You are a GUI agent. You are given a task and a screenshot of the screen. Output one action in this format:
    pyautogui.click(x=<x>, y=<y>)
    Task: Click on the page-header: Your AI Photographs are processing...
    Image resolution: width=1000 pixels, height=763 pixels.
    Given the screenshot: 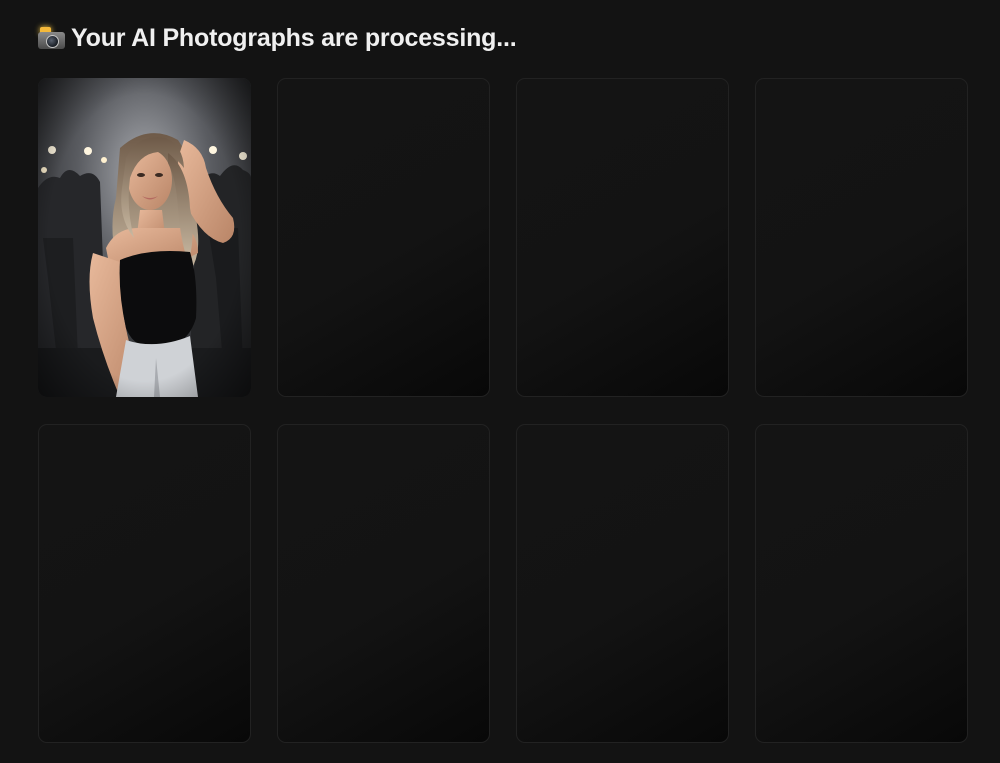 What is the action you would take?
    pyautogui.click(x=277, y=38)
    